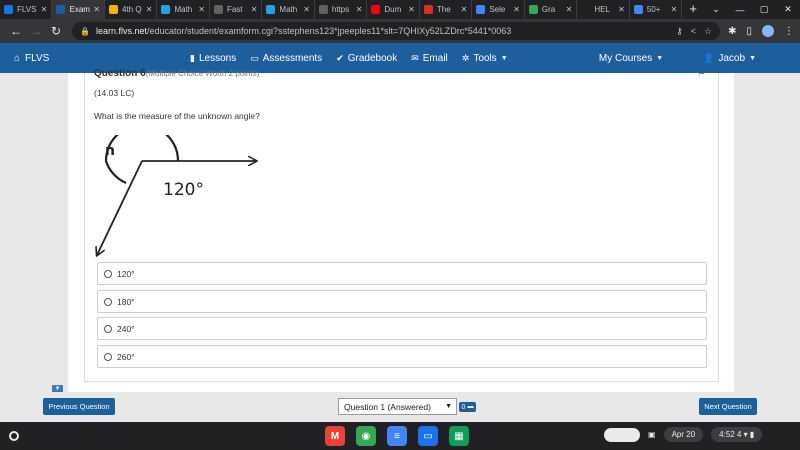 This screenshot has width=800, height=450. I want to click on forward-icon: →, so click(36, 31).